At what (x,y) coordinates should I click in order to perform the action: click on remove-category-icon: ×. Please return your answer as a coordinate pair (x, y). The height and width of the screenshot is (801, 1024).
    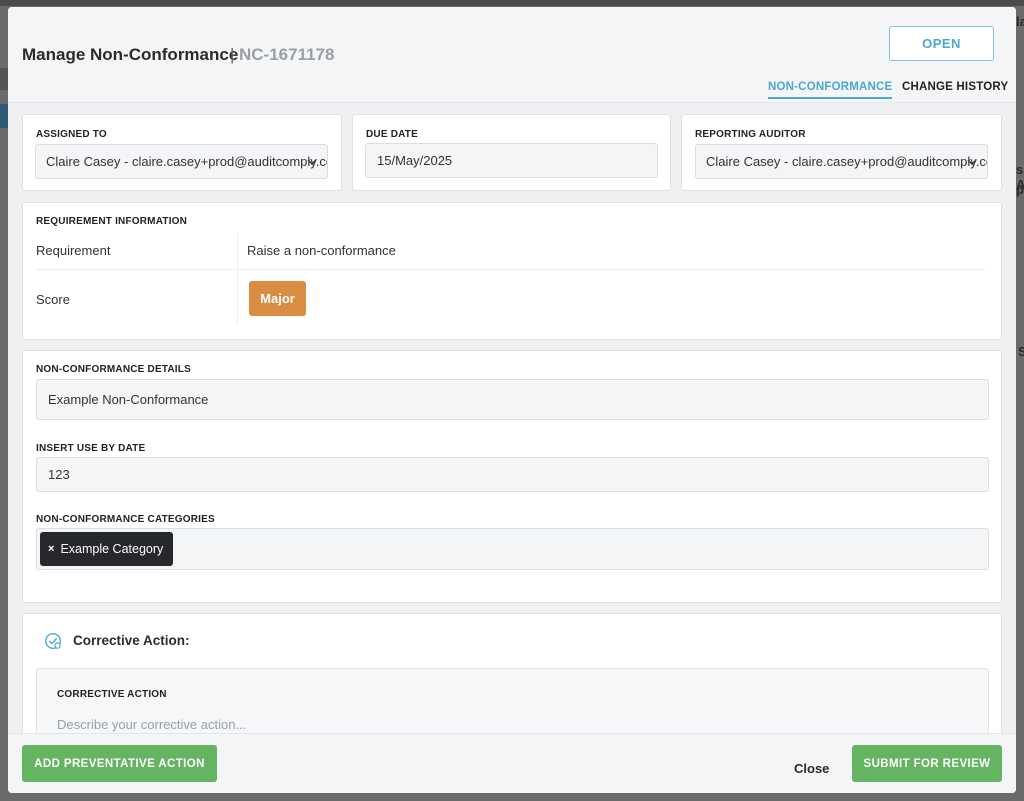
    Looking at the image, I should click on (51, 549).